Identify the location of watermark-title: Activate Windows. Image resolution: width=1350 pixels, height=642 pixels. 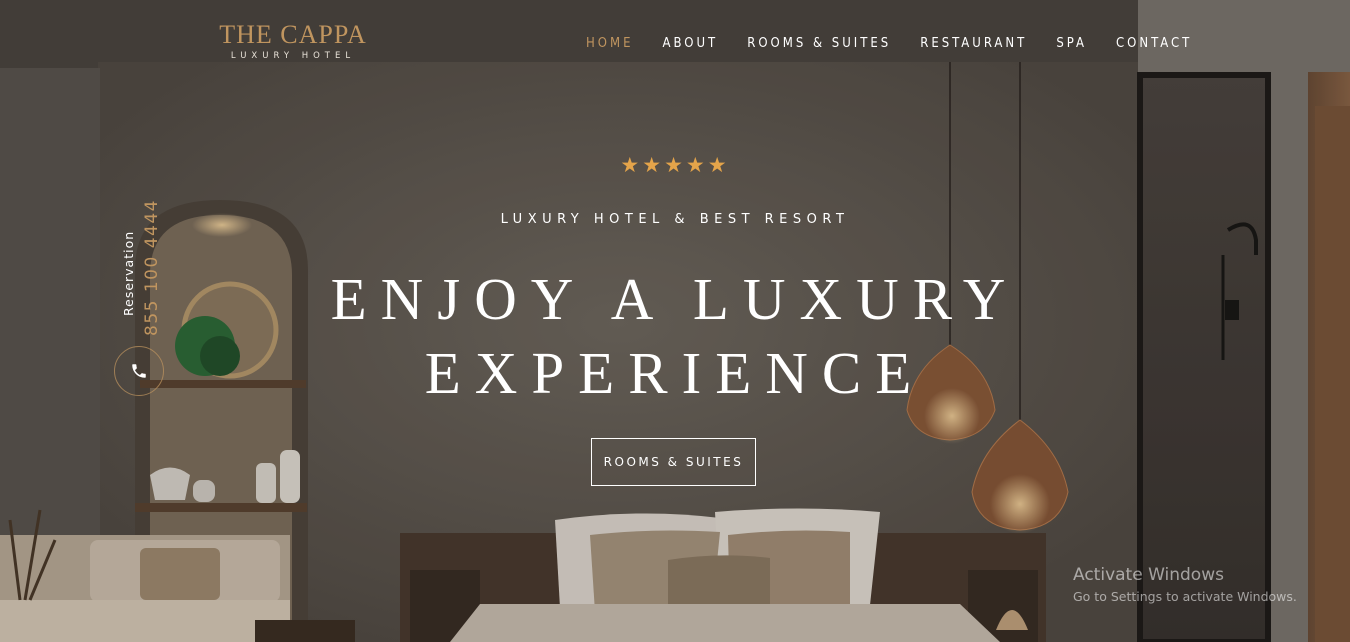
(1148, 575).